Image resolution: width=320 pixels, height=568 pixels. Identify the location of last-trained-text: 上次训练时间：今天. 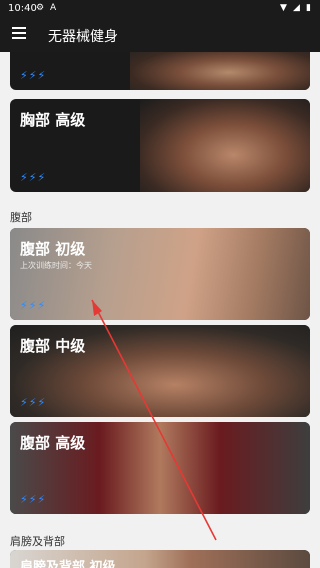
(56, 265).